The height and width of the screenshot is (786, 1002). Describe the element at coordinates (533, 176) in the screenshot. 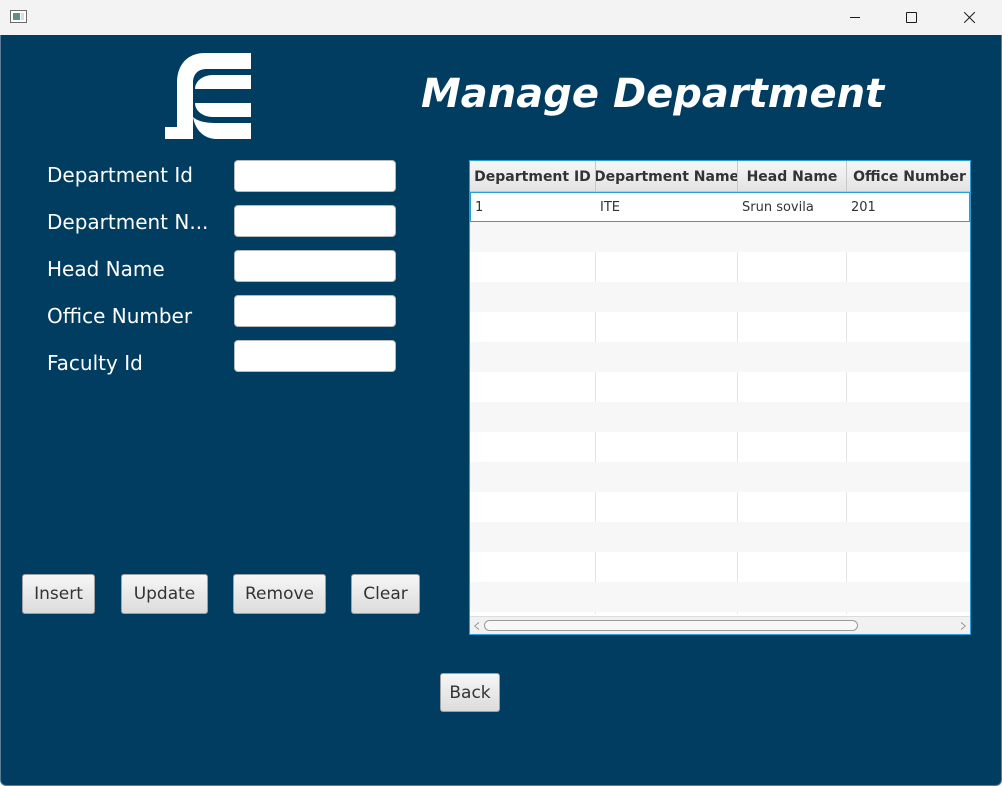

I see `column-header-department-id: Department ID` at that location.